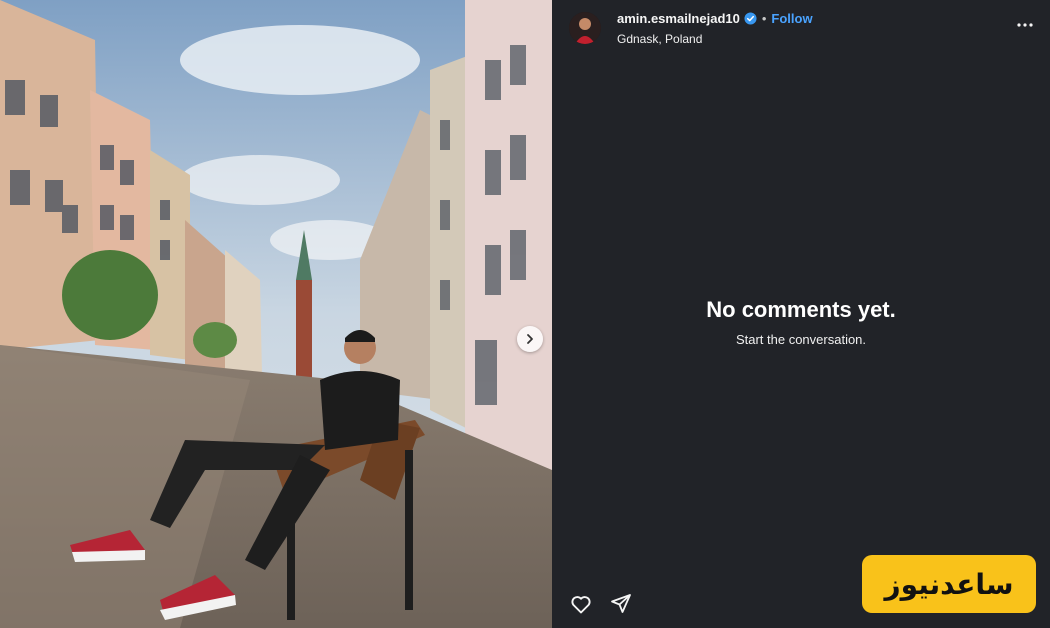 The height and width of the screenshot is (628, 1050). What do you see at coordinates (750, 18) in the screenshot?
I see `verified-badge-icon` at bounding box center [750, 18].